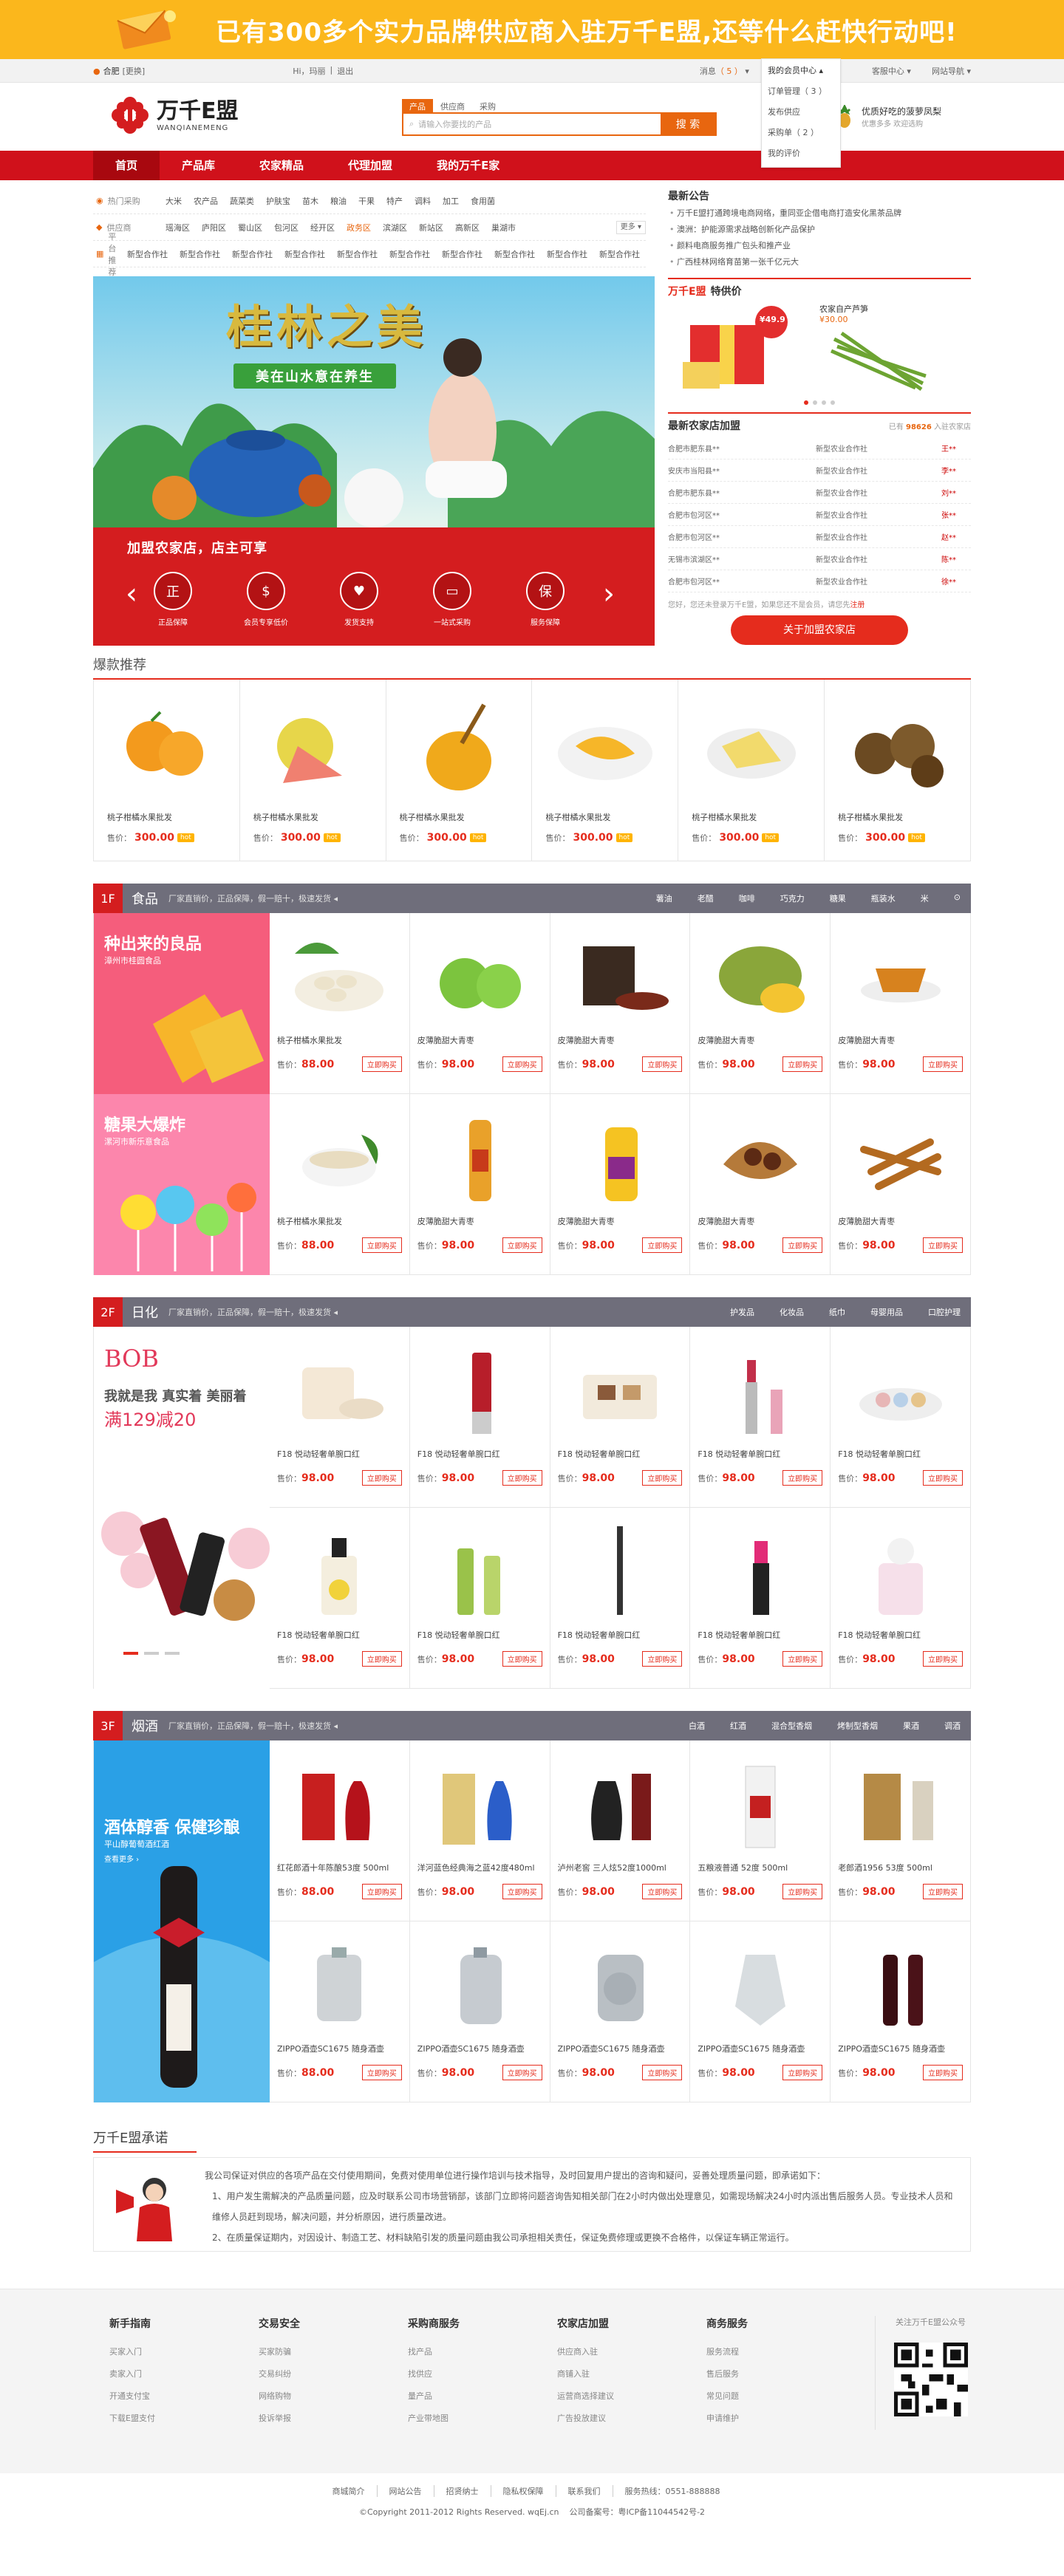  Describe the element at coordinates (590, 2491) in the screenshot. I see `bottom-link: 联系我们` at that location.